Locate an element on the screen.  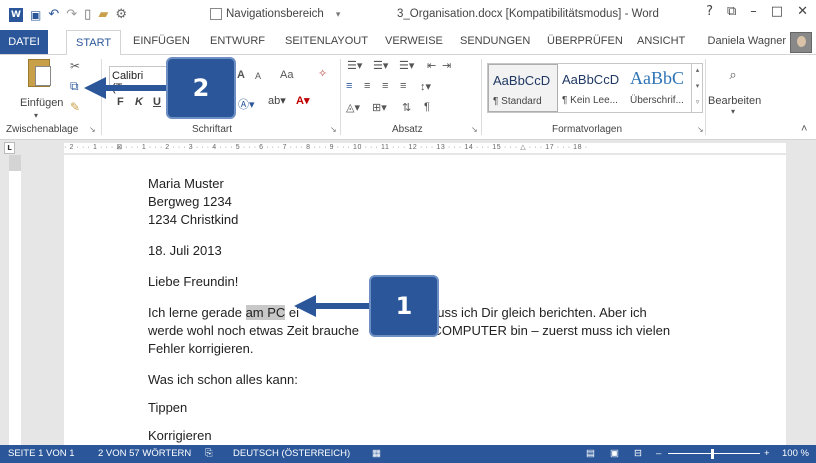
redo-icon: ↷ is located at coordinates (71, 15).